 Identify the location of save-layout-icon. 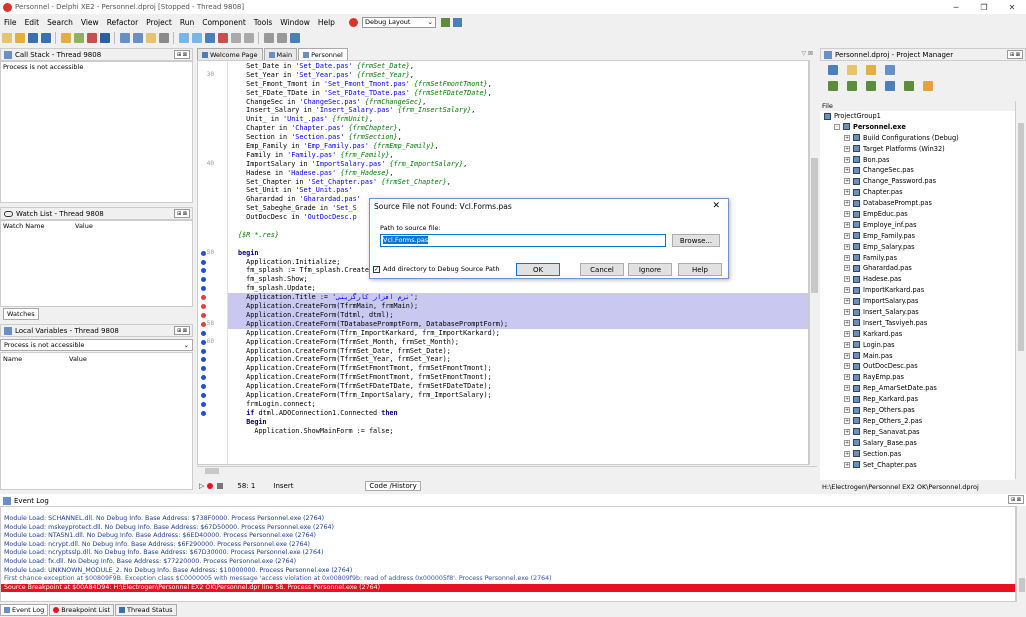
(445, 22).